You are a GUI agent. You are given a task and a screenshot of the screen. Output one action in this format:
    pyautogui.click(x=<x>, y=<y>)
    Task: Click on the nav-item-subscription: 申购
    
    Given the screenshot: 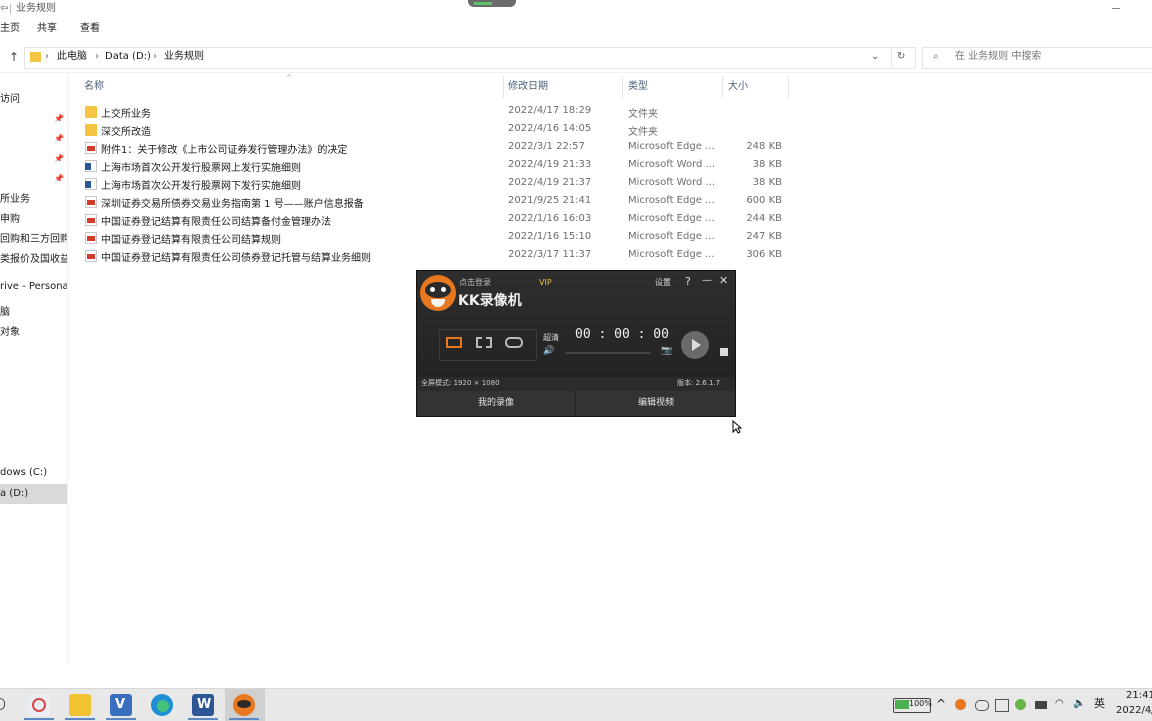 What is the action you would take?
    pyautogui.click(x=33, y=220)
    